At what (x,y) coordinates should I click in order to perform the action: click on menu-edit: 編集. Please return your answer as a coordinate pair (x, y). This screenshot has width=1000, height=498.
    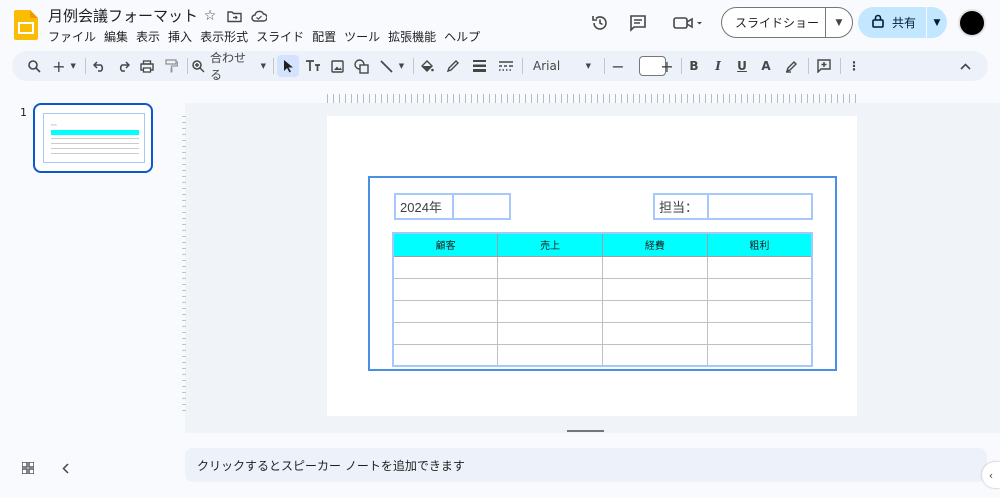
    Looking at the image, I should click on (119, 36).